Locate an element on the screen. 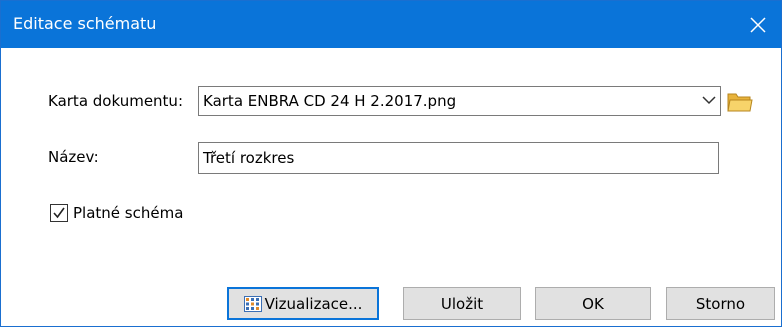  close-button is located at coordinates (758, 24).